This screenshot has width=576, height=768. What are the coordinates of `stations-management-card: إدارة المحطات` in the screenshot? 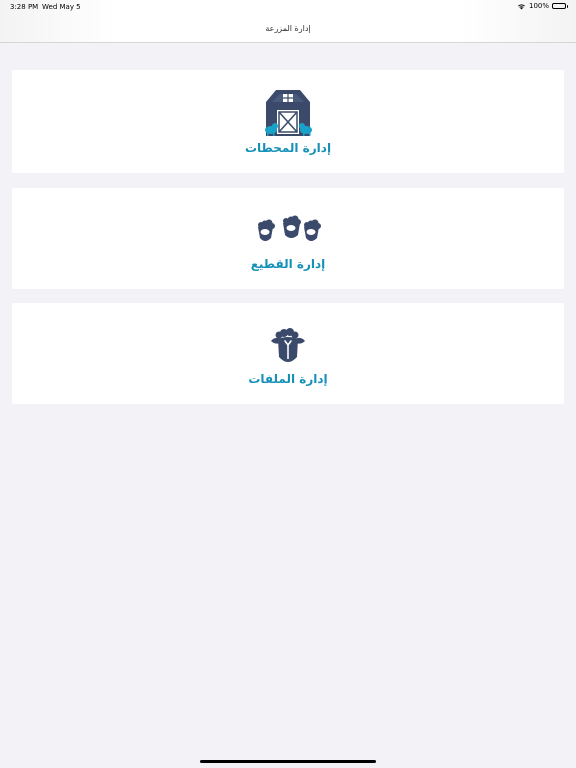 It's located at (288, 121).